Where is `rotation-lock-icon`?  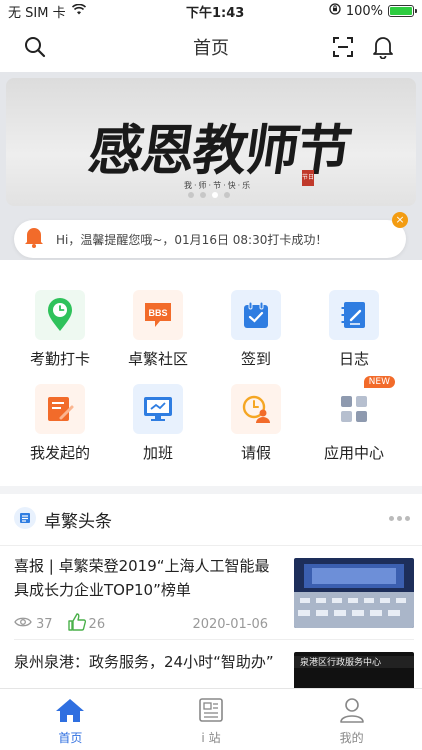 rotation-lock-icon is located at coordinates (335, 11).